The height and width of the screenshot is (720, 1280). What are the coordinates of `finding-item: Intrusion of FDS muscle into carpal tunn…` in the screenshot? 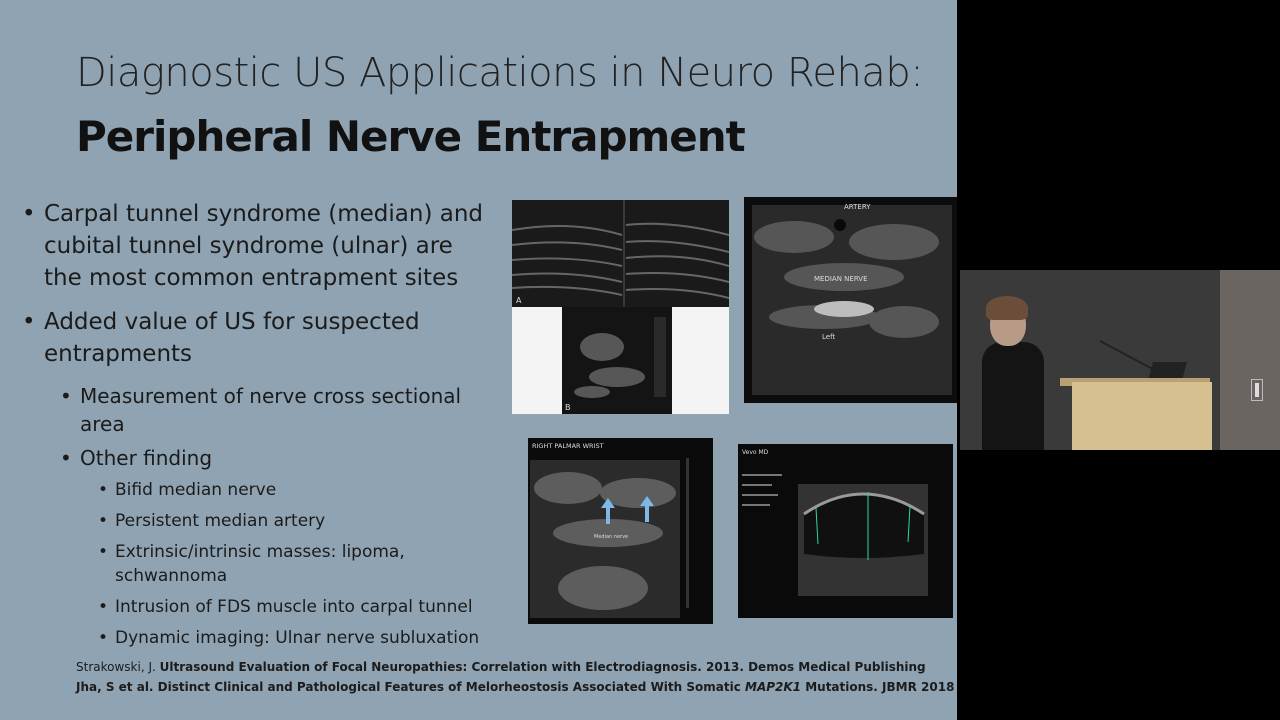 It's located at (257, 607).